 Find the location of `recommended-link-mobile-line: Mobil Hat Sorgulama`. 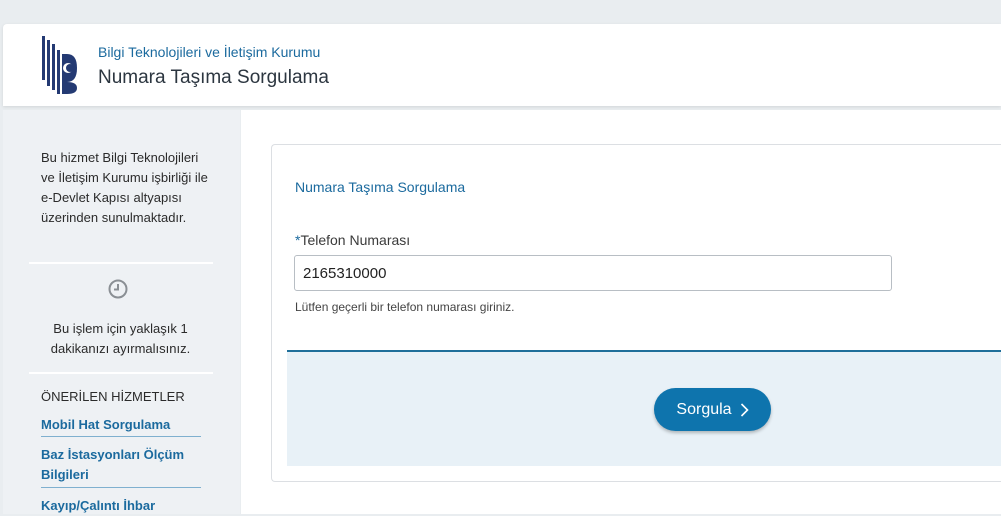

recommended-link-mobile-line: Mobil Hat Sorgulama is located at coordinates (121, 425).